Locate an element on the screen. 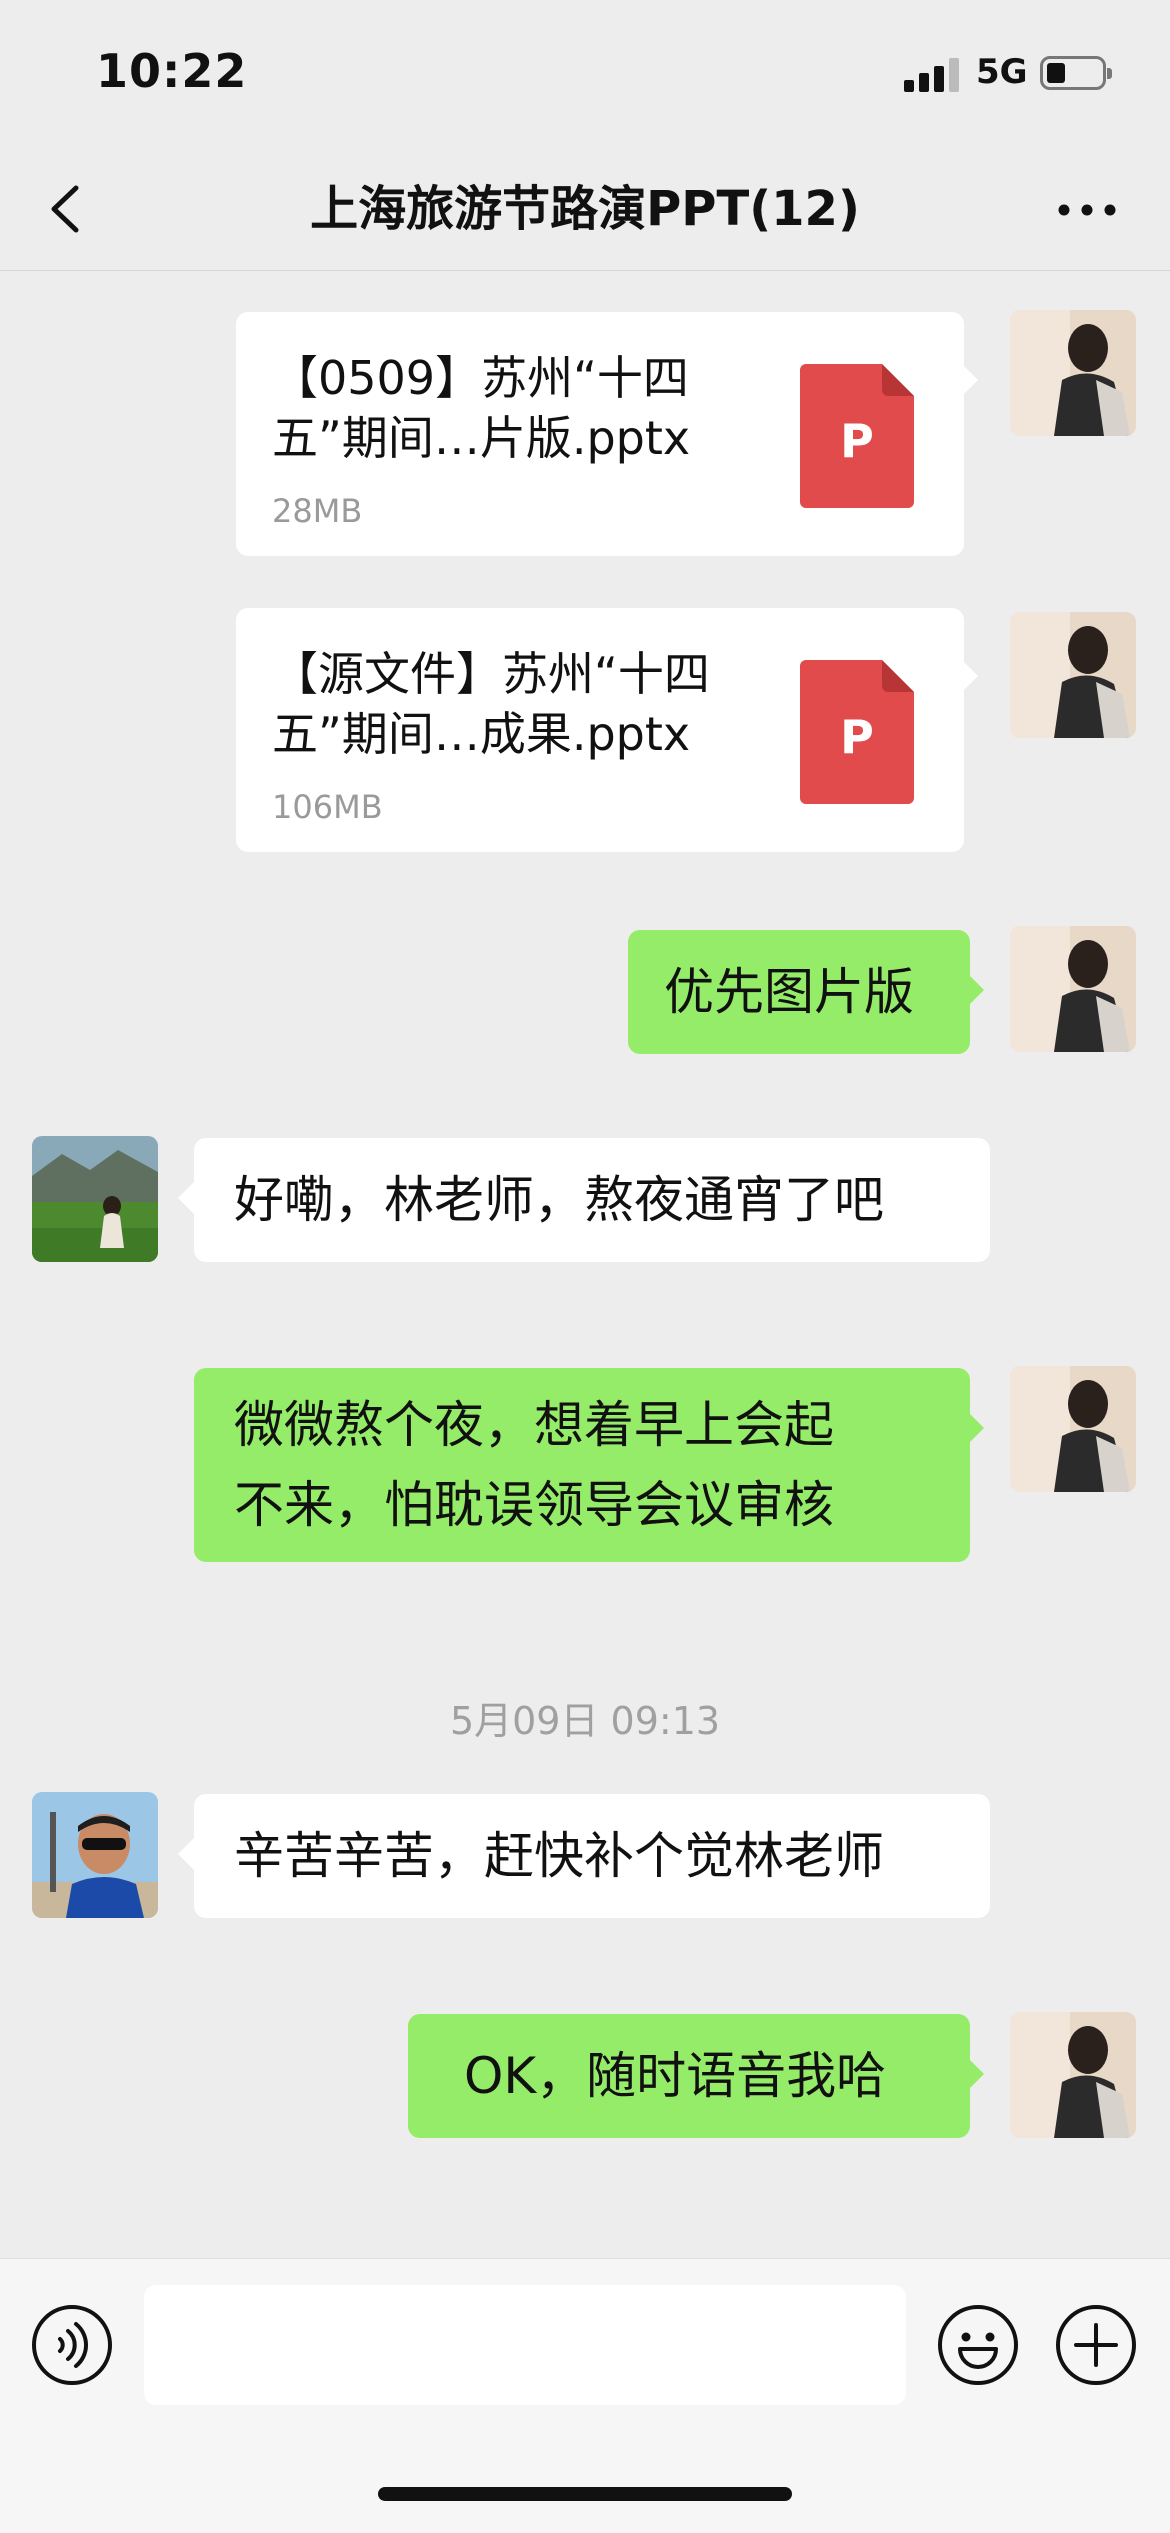 The height and width of the screenshot is (2533, 1170). input-bar is located at coordinates (585, 2395).